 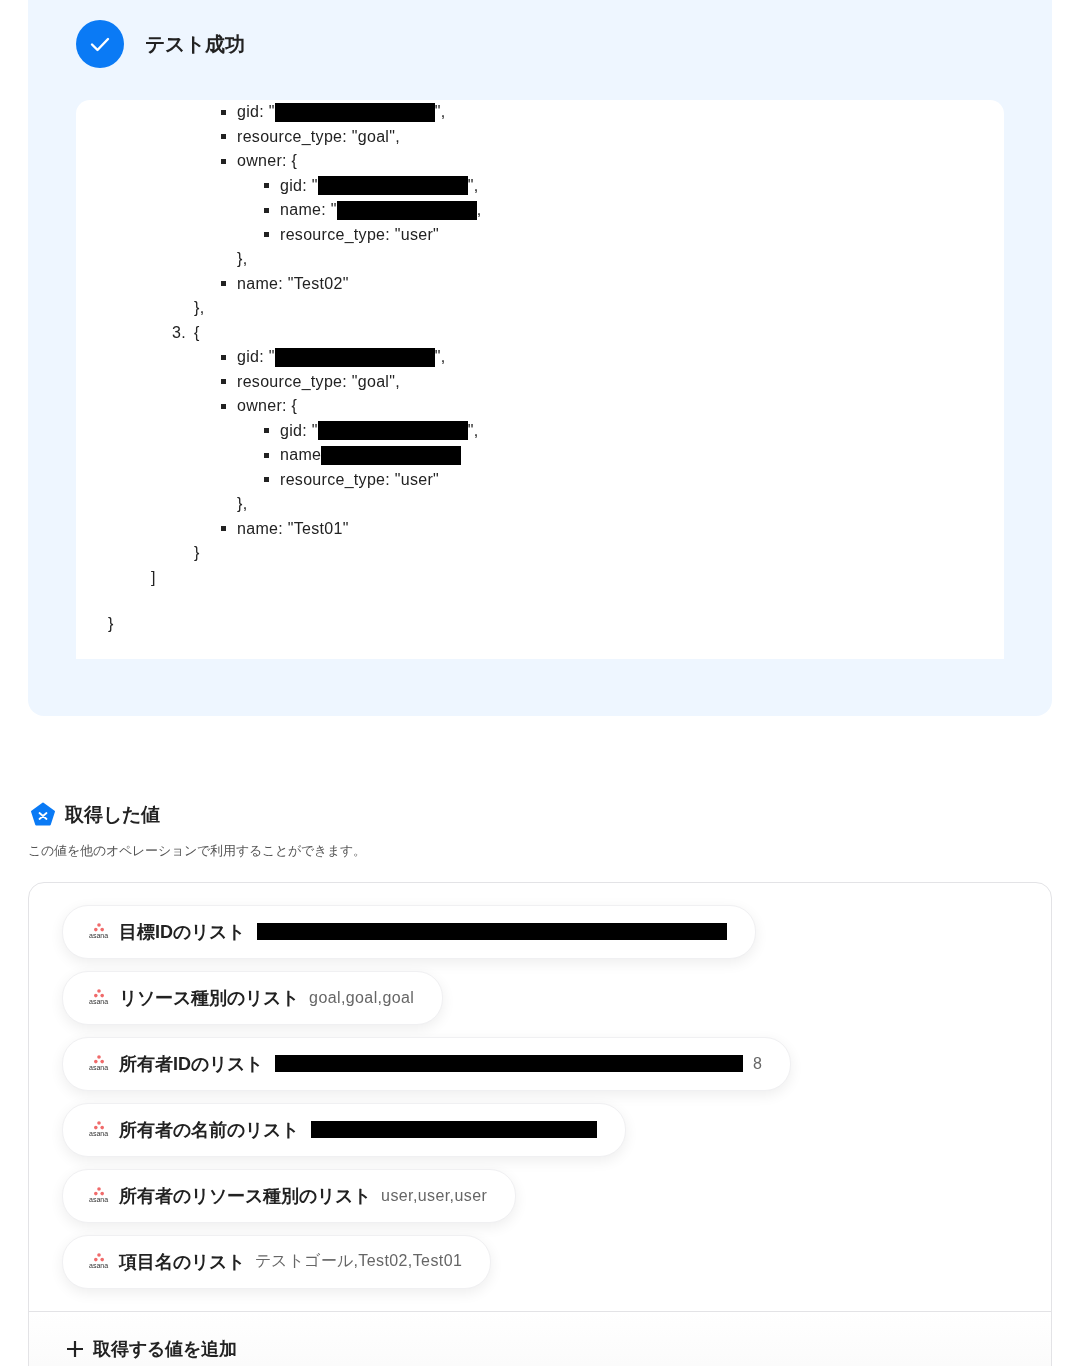 What do you see at coordinates (301, 455) in the screenshot?
I see `code-text: name` at bounding box center [301, 455].